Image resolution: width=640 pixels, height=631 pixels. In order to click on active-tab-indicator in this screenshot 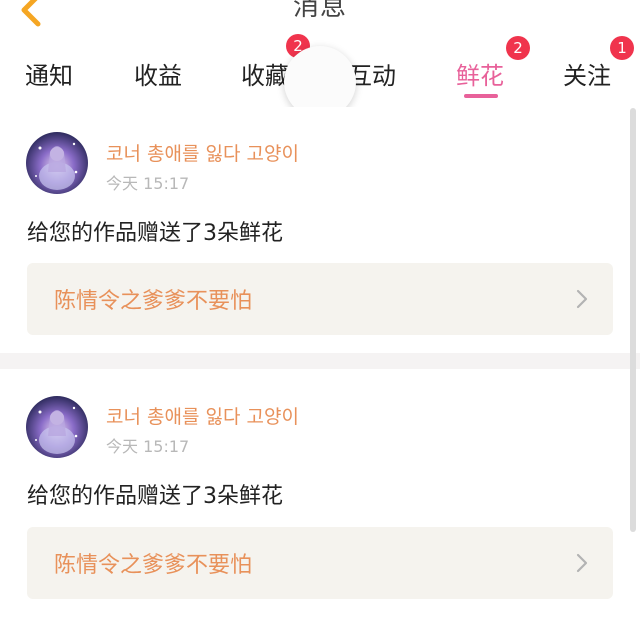, I will do `click(481, 96)`.